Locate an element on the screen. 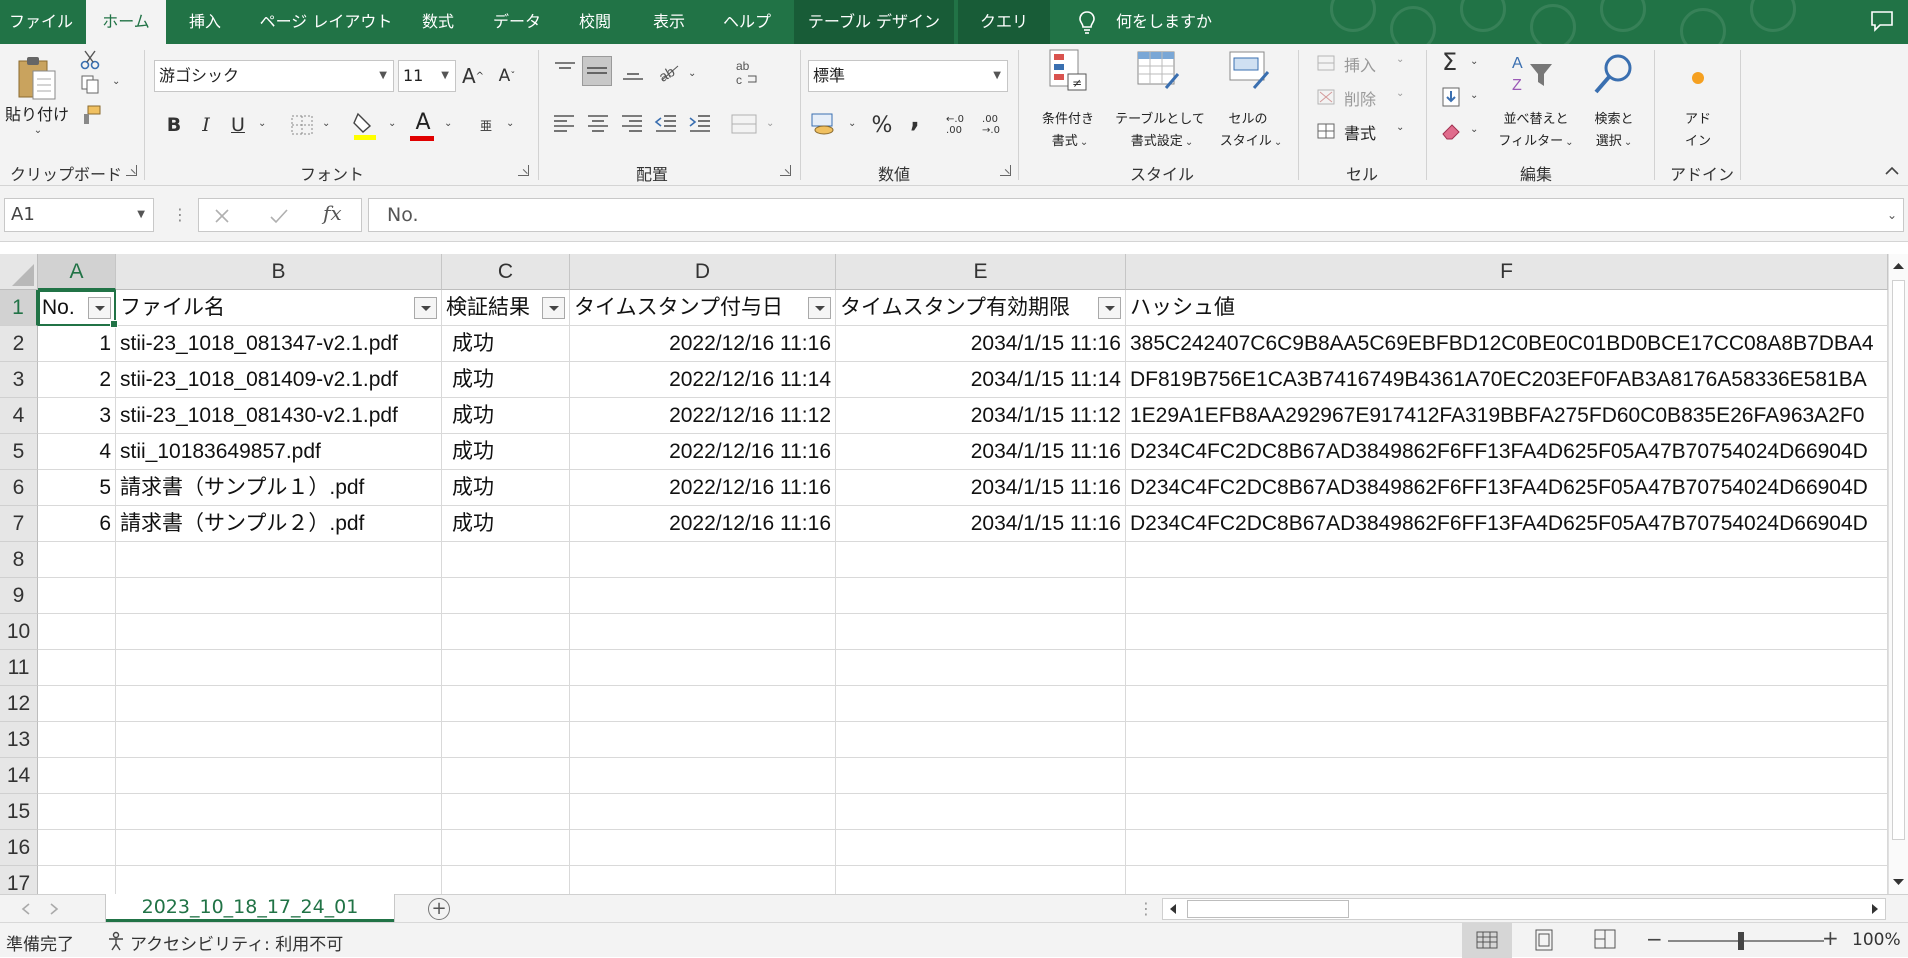  increase-indent-icon is located at coordinates (700, 124).